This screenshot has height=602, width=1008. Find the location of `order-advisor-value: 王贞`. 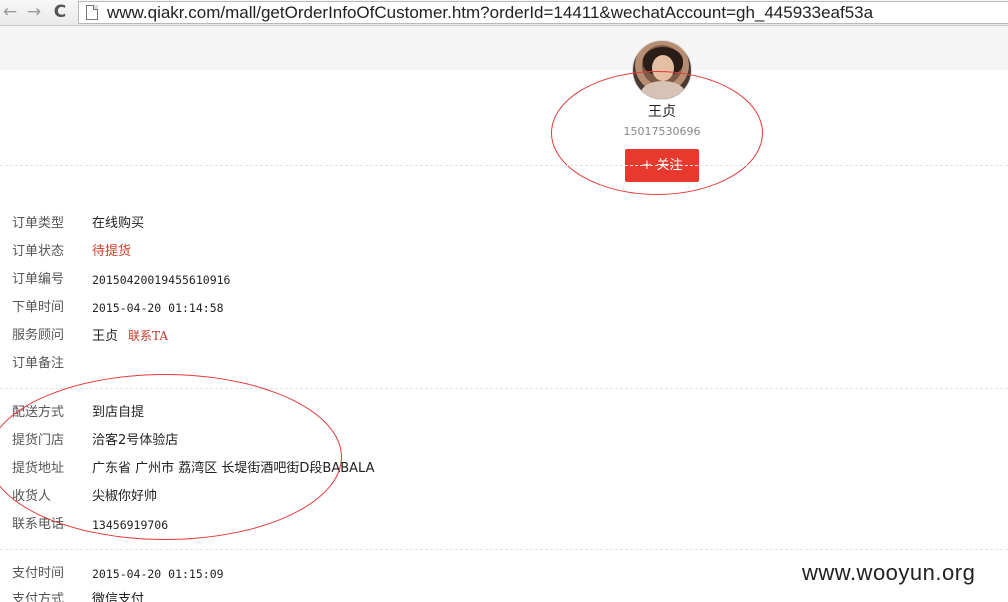

order-advisor-value: 王贞 is located at coordinates (105, 336).